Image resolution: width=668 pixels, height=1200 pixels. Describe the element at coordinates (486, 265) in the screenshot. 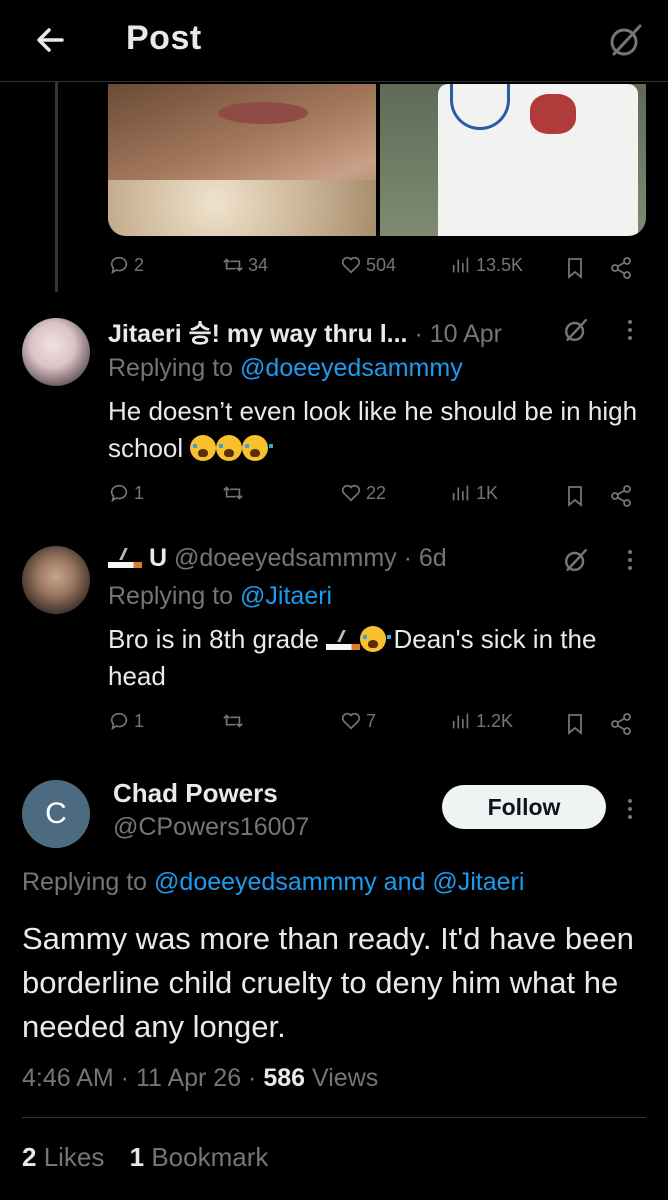

I see `views-button: 13.5K` at that location.